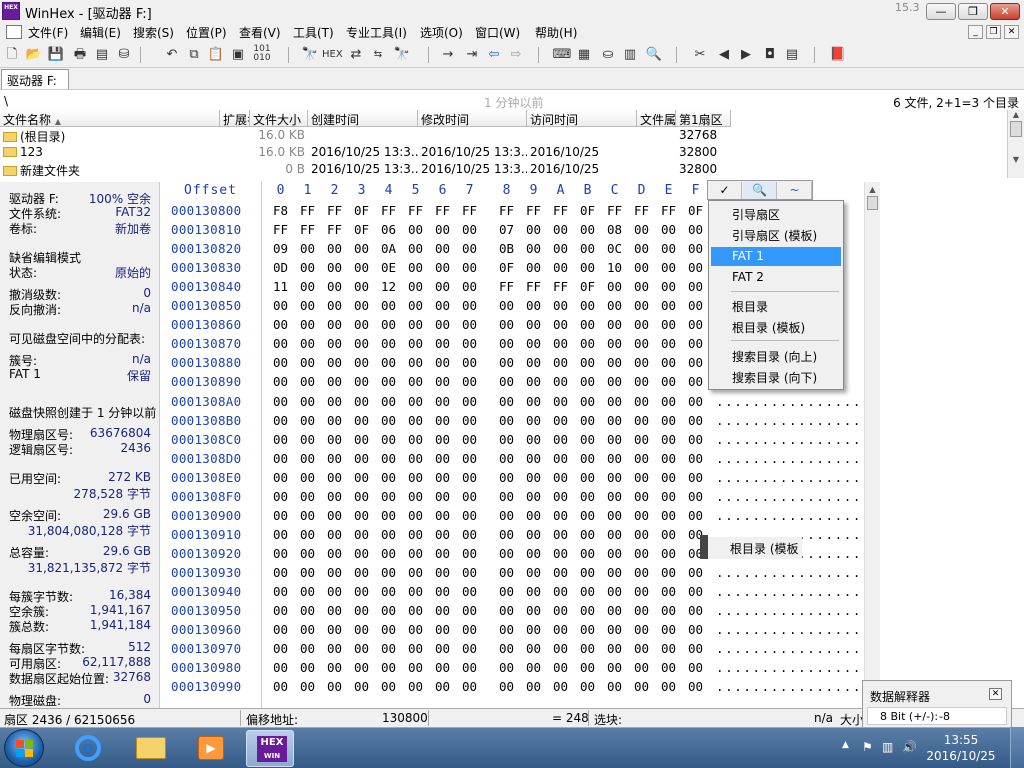  Describe the element at coordinates (363, 118) in the screenshot. I see `column-header-created: 创建时间` at that location.